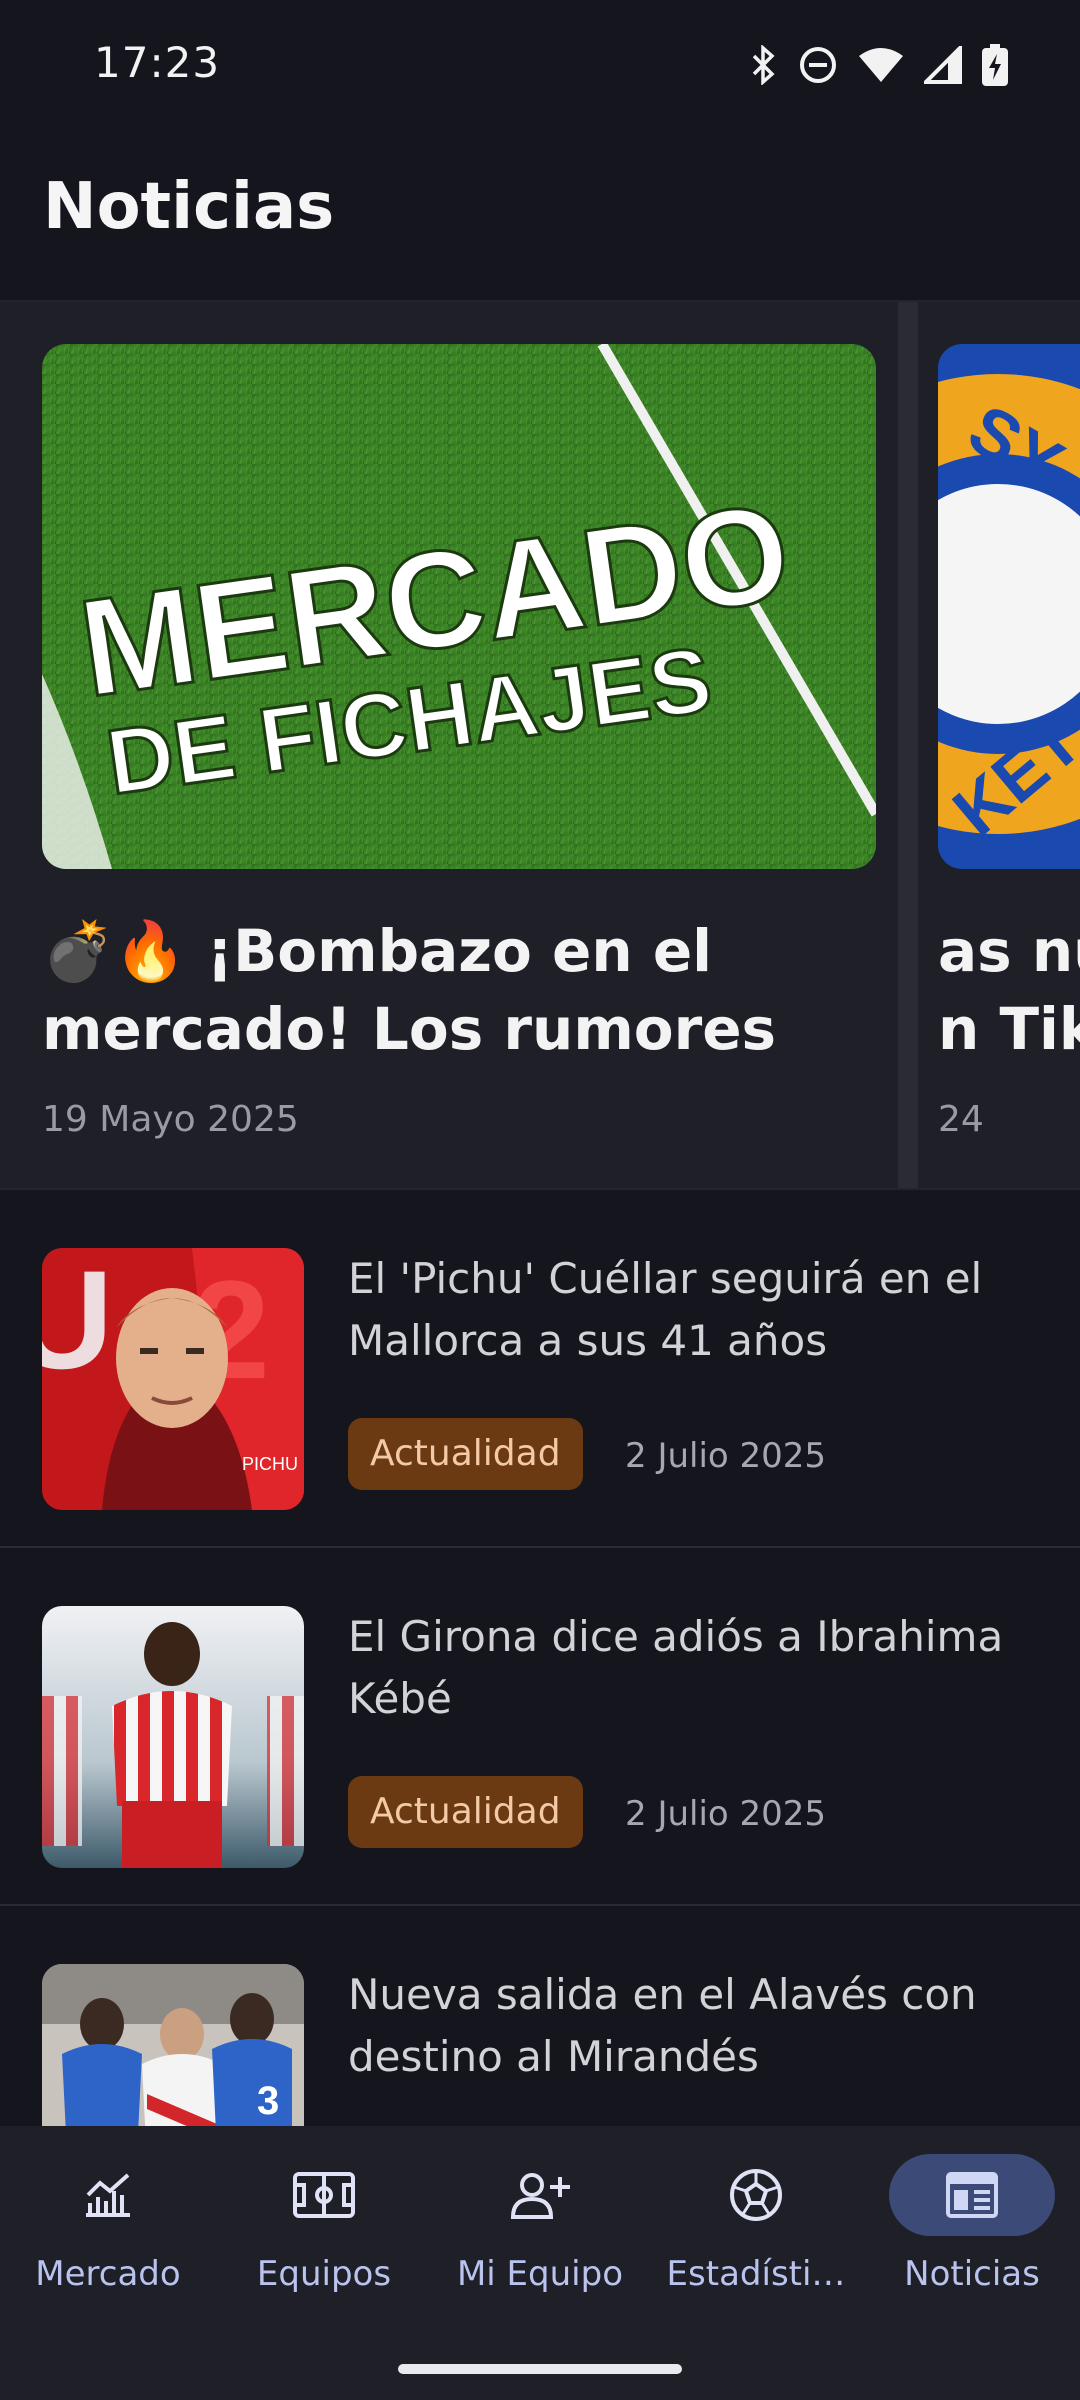 The width and height of the screenshot is (1080, 2400). What do you see at coordinates (540, 2196) in the screenshot?
I see `person-add-icon` at bounding box center [540, 2196].